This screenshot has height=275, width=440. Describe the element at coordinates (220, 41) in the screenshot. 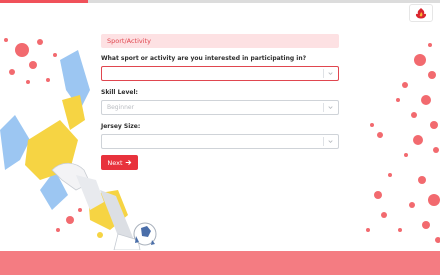

I see `section-title: Sport/Activity` at that location.